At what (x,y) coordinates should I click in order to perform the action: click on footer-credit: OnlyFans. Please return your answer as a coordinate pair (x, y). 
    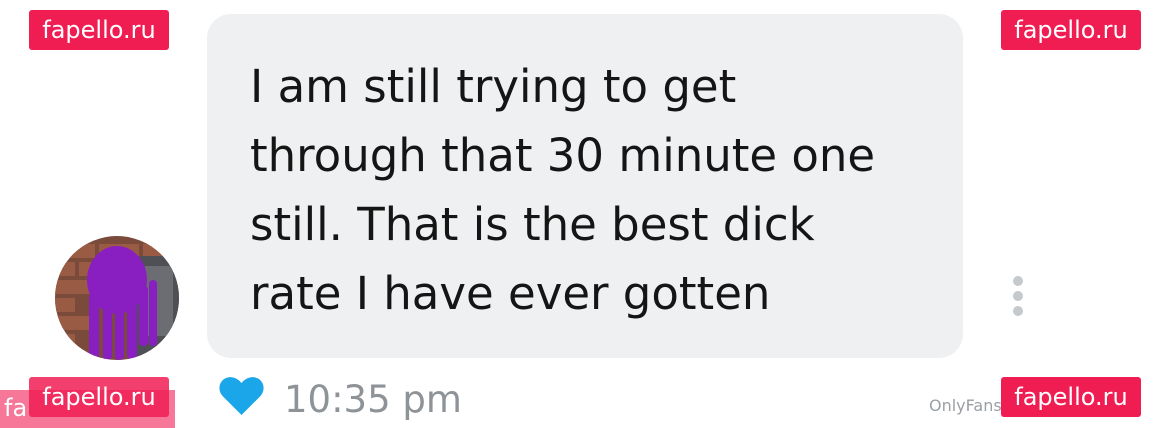
    Looking at the image, I should click on (965, 405).